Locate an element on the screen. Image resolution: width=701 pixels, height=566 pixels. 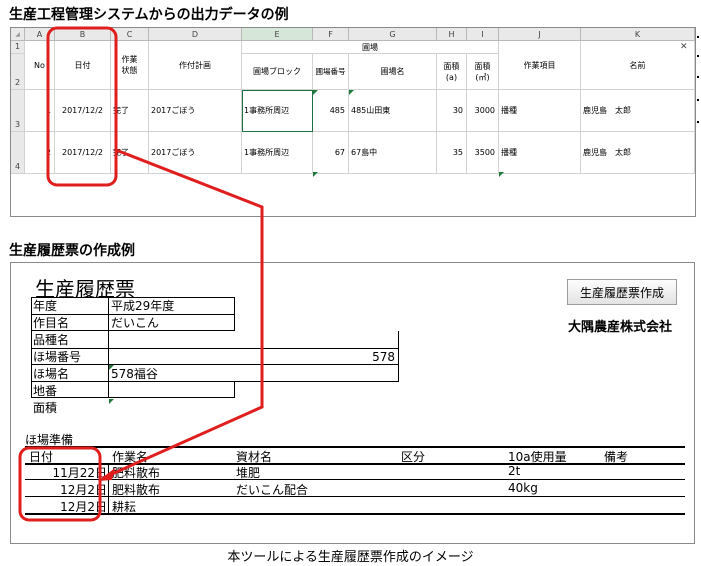
cell-field-no: 67 is located at coordinates (331, 153).